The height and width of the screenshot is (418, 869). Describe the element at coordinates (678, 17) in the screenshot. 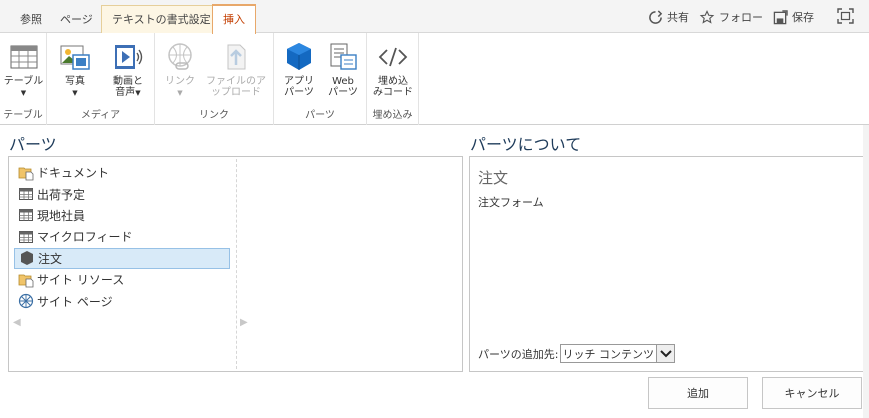

I see `share-label: 共有` at that location.